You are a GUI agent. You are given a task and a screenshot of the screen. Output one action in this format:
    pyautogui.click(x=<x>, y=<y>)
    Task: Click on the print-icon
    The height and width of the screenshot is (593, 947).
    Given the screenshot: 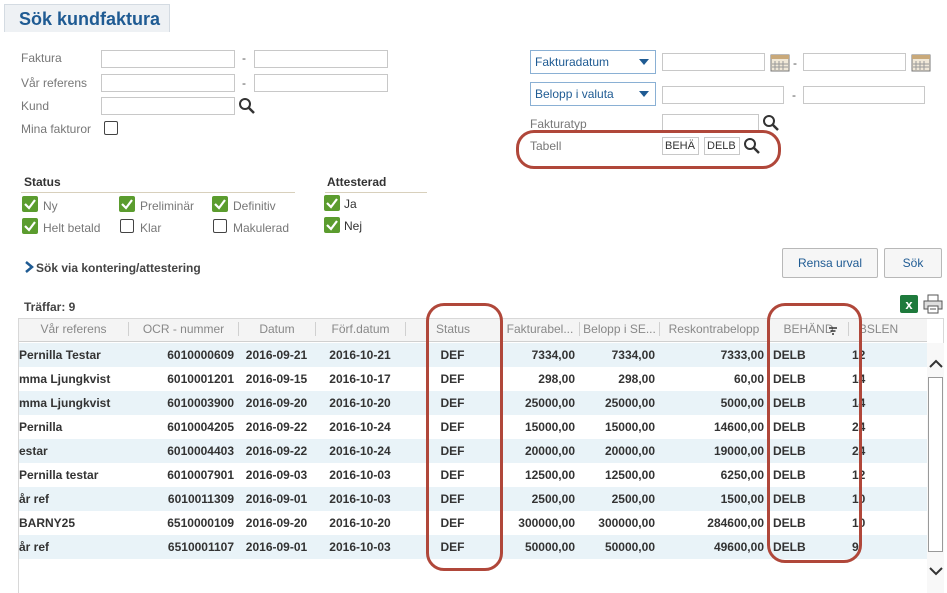 What is the action you would take?
    pyautogui.click(x=933, y=304)
    